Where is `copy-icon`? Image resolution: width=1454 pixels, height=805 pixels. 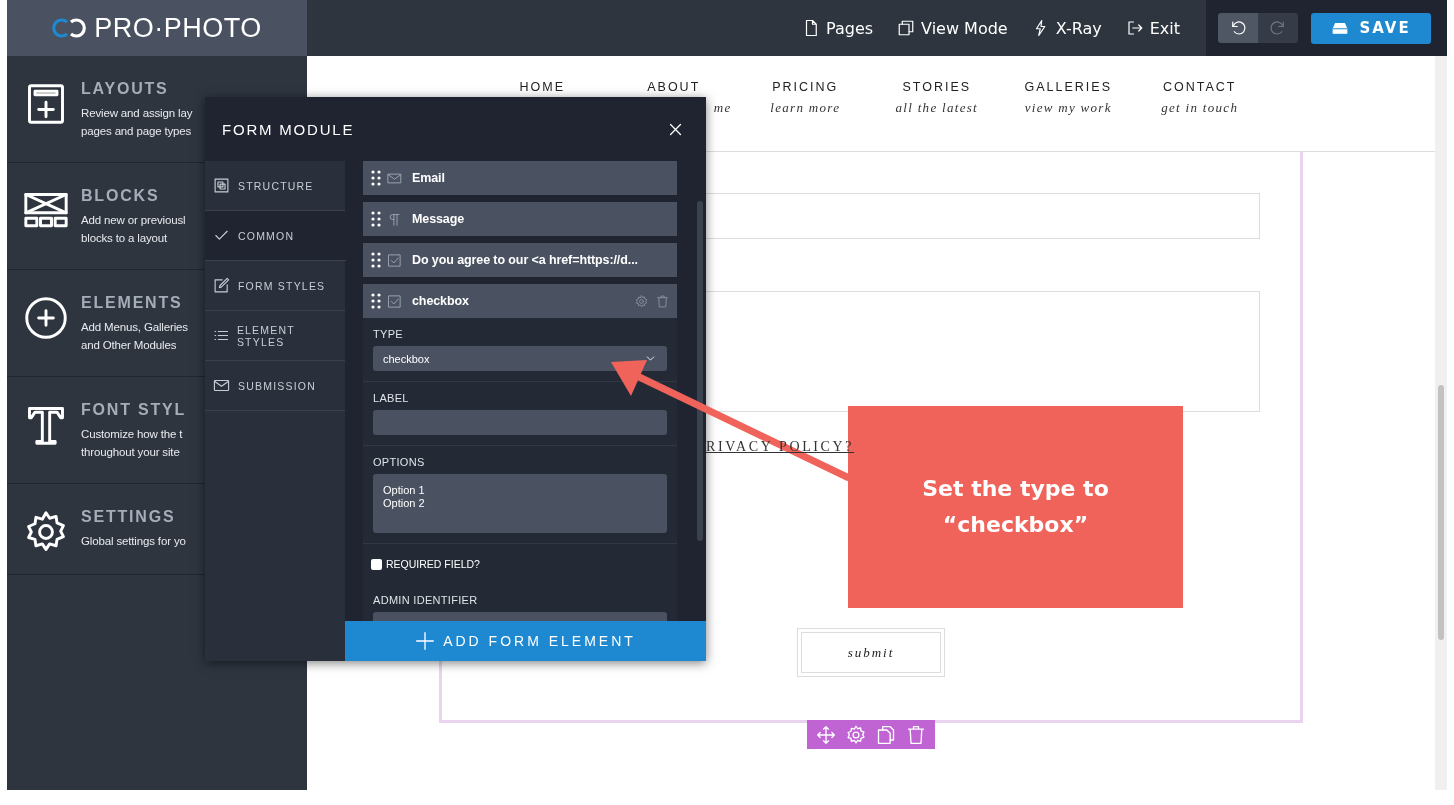
copy-icon is located at coordinates (886, 734).